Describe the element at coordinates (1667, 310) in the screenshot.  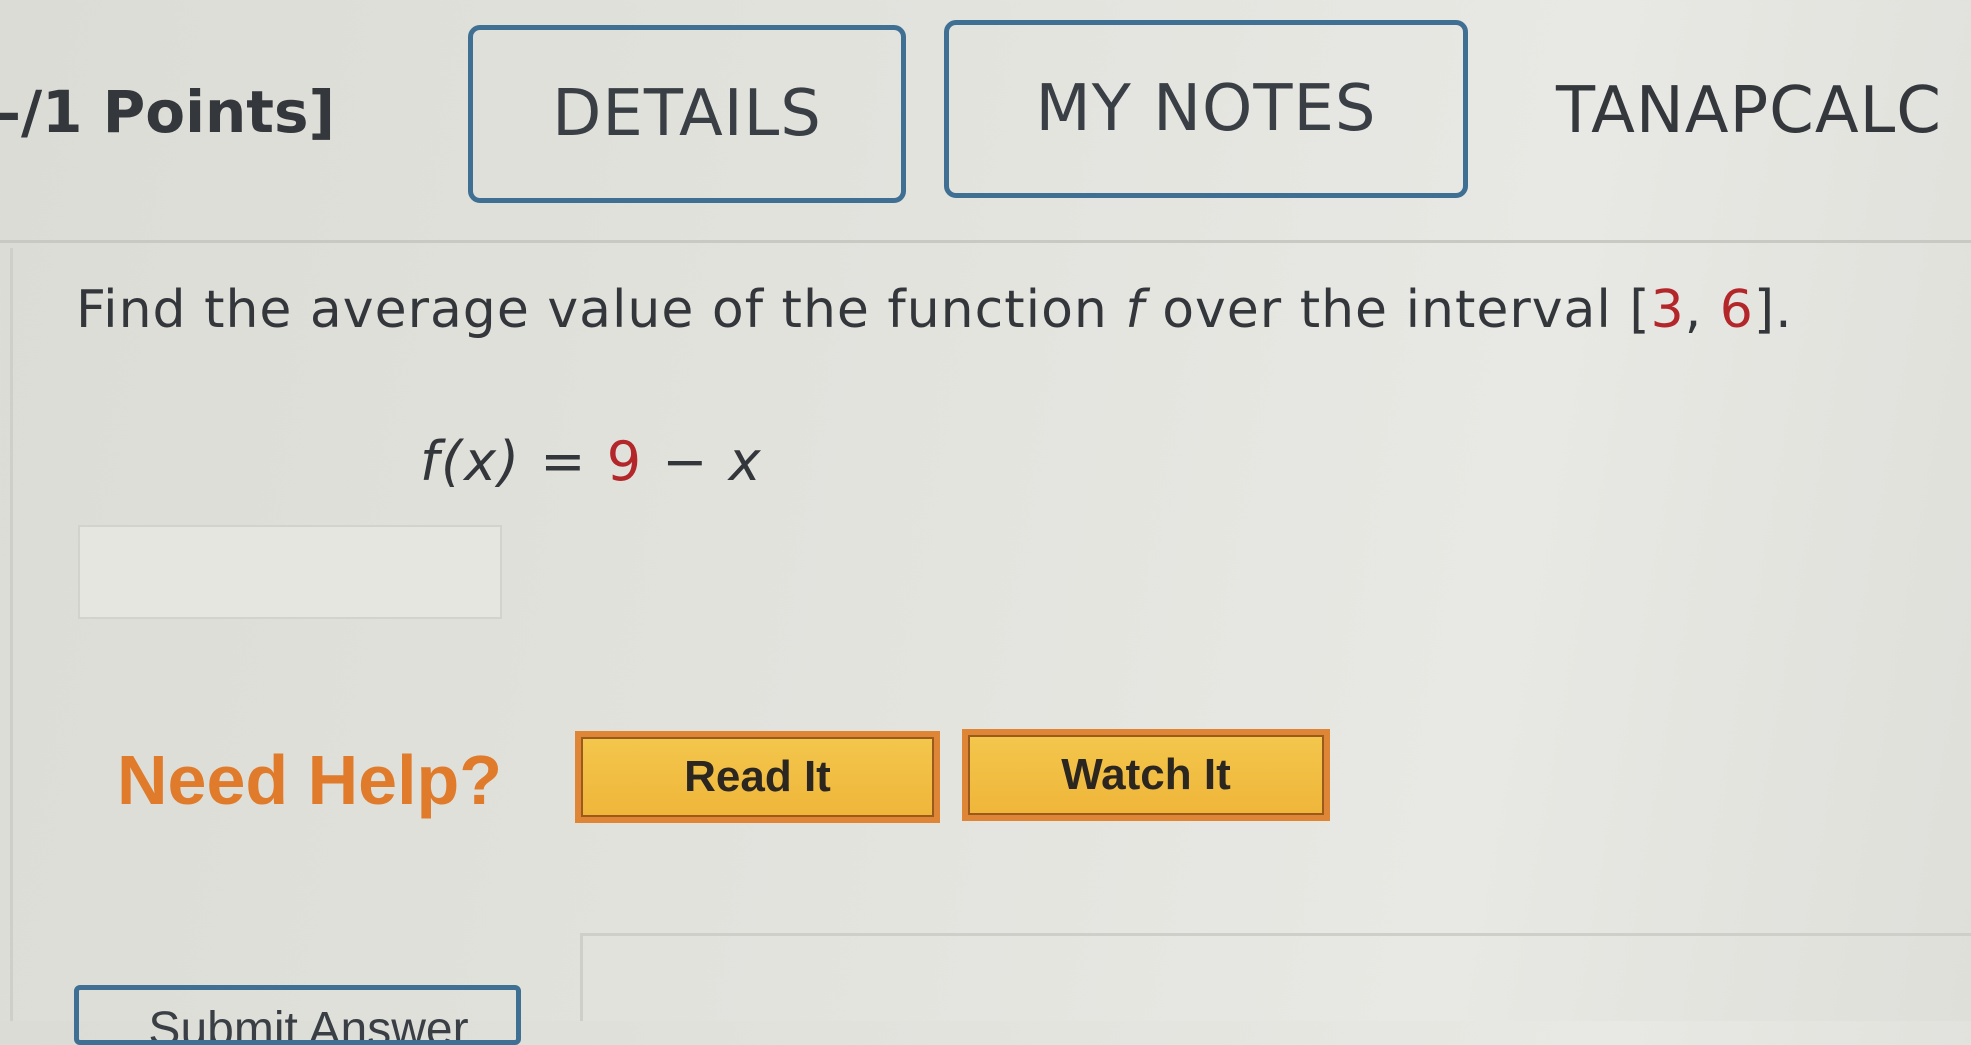
I see `interval-start: 3` at that location.